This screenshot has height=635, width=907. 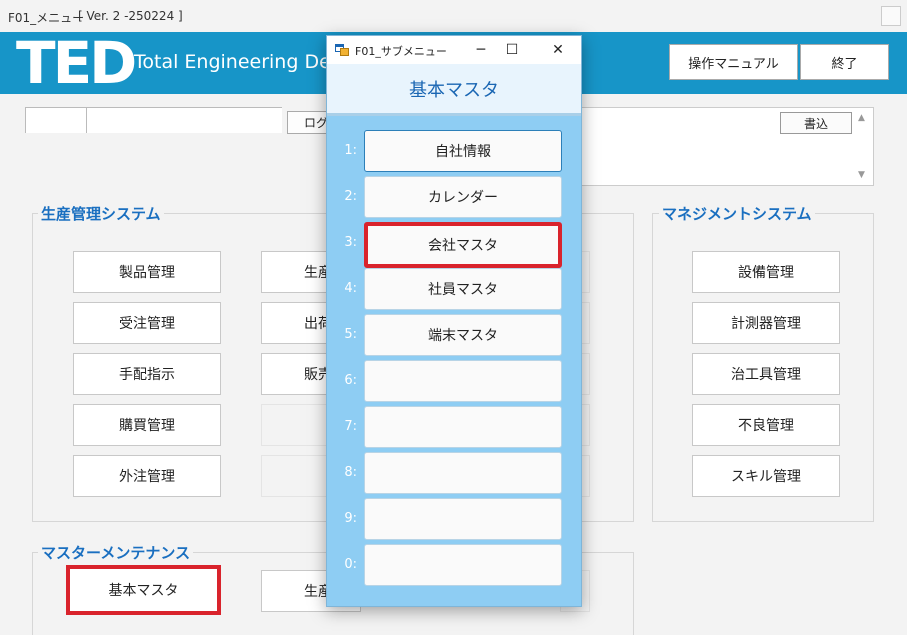 What do you see at coordinates (891, 16) in the screenshot?
I see `window-control-button` at bounding box center [891, 16].